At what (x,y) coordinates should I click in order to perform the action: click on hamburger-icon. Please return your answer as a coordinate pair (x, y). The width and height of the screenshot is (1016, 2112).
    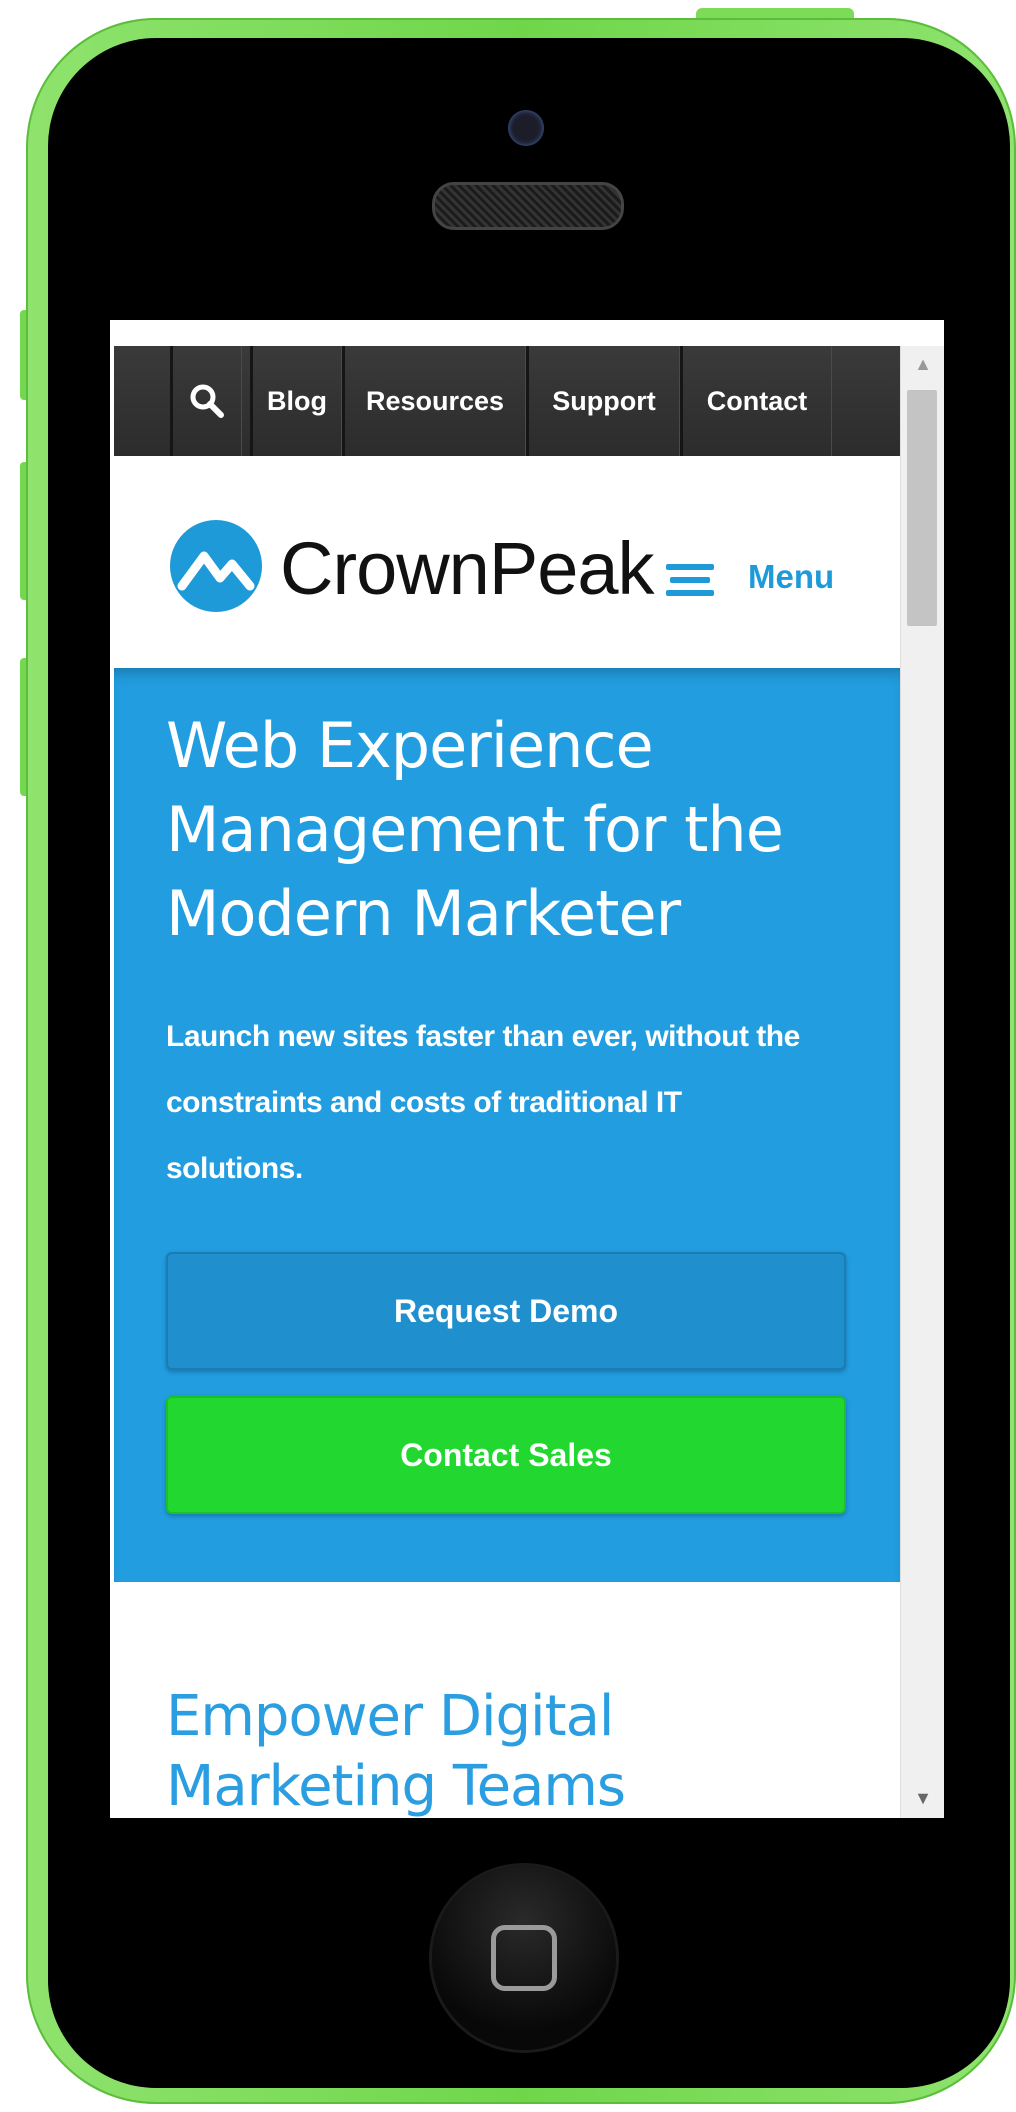
    Looking at the image, I should click on (690, 581).